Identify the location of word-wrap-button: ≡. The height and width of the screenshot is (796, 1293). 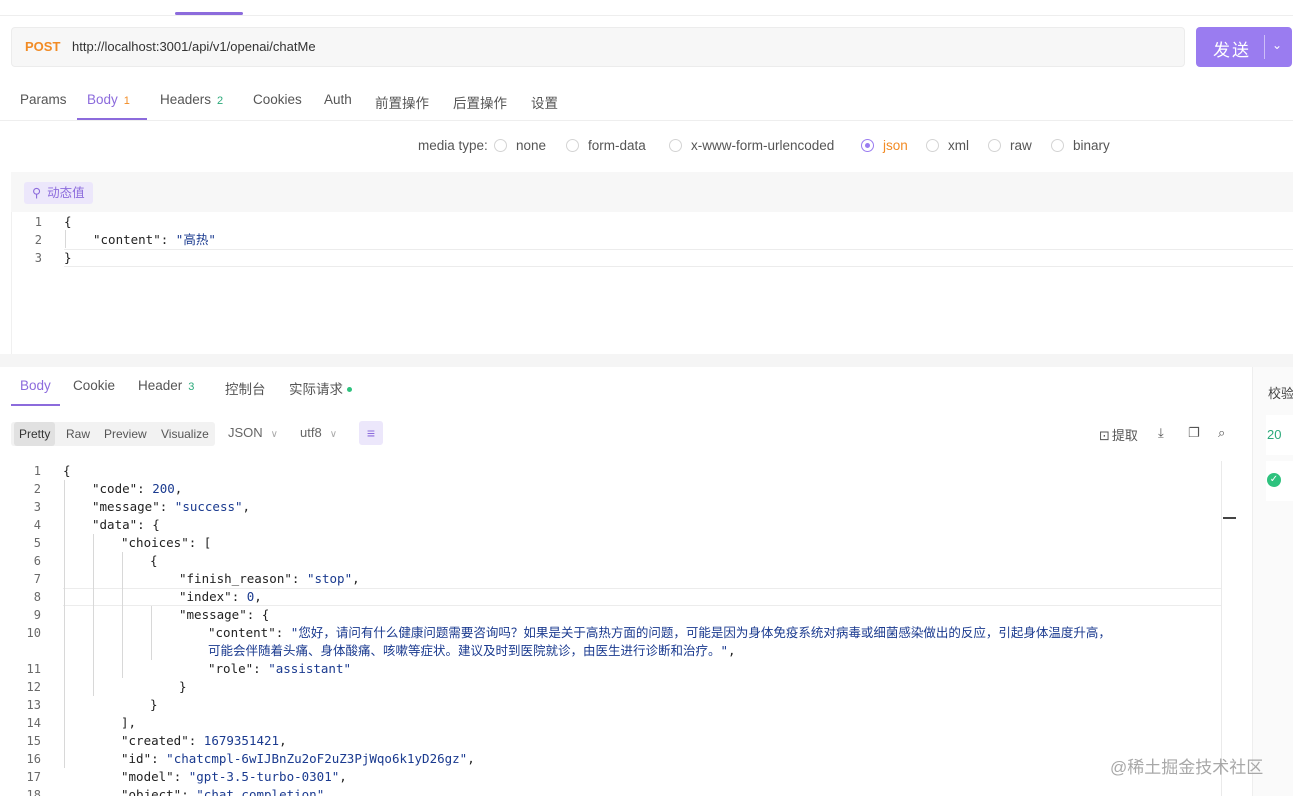
(371, 433).